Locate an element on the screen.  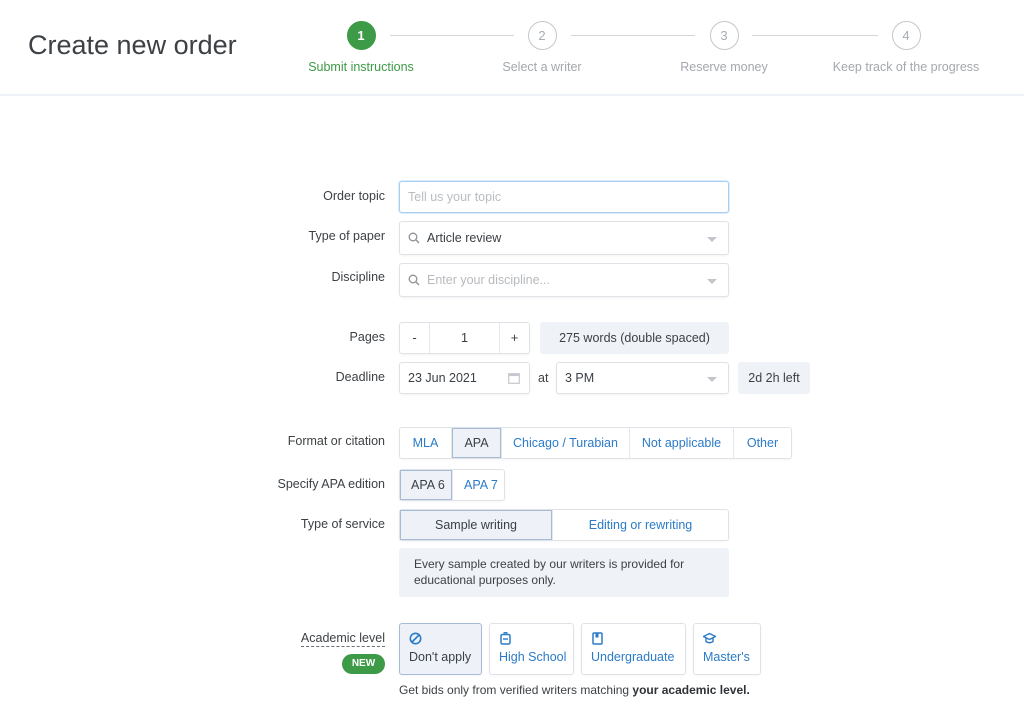
deadline-time-select: 3 PM is located at coordinates (642, 378).